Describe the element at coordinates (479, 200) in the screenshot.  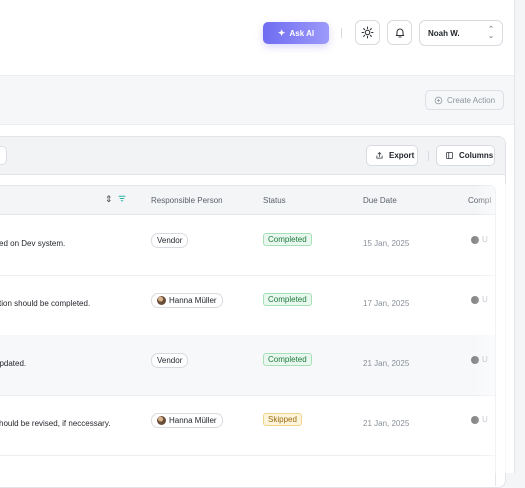
I see `col-completion: Compl` at that location.